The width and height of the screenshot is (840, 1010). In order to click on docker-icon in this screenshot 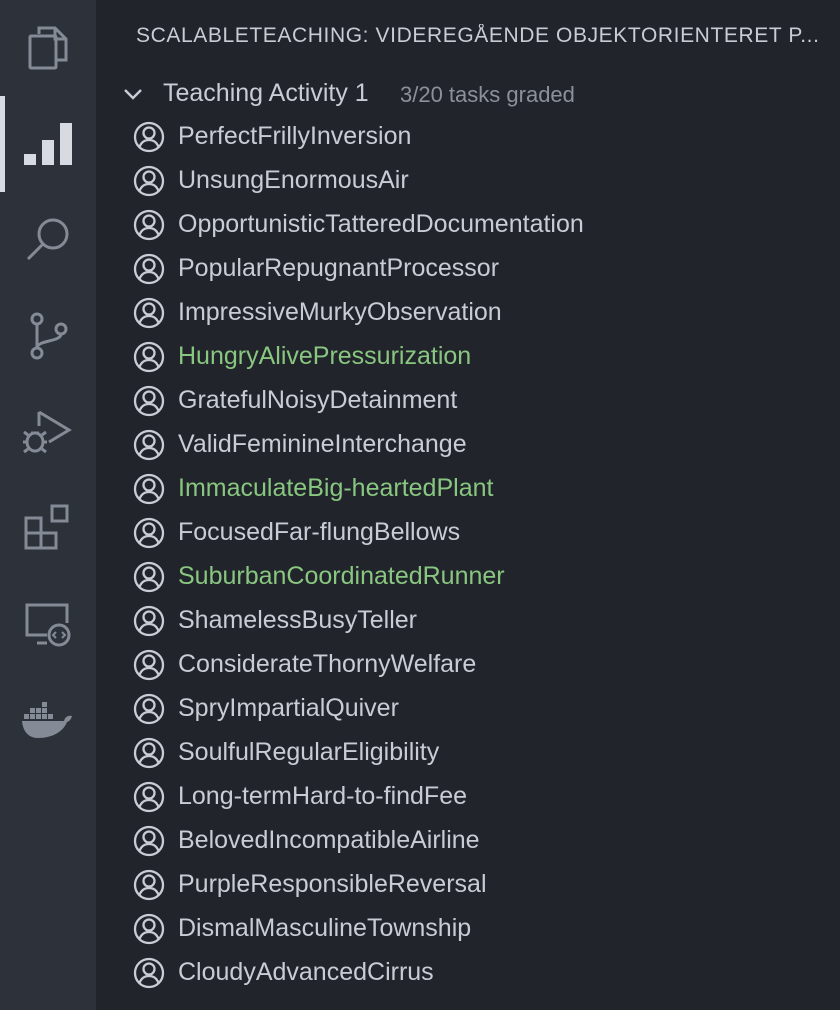, I will do `click(48, 720)`.